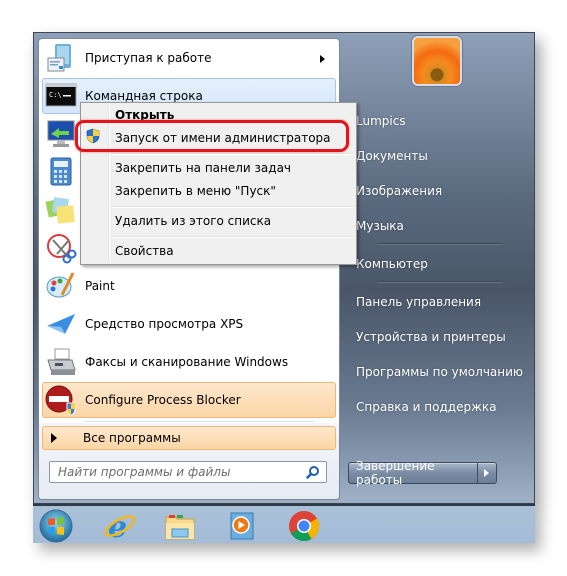 Image resolution: width=567 pixels, height=576 pixels. I want to click on paint-icon, so click(61, 286).